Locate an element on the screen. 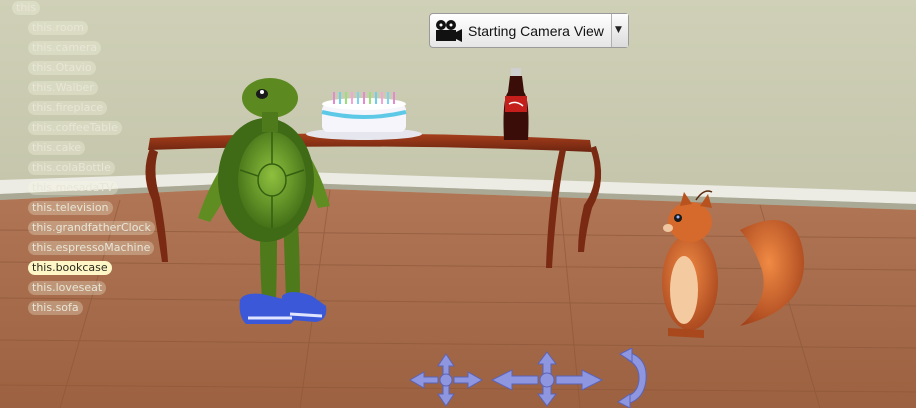 The width and height of the screenshot is (916, 408). tree-item-television: this.television is located at coordinates (70, 208).